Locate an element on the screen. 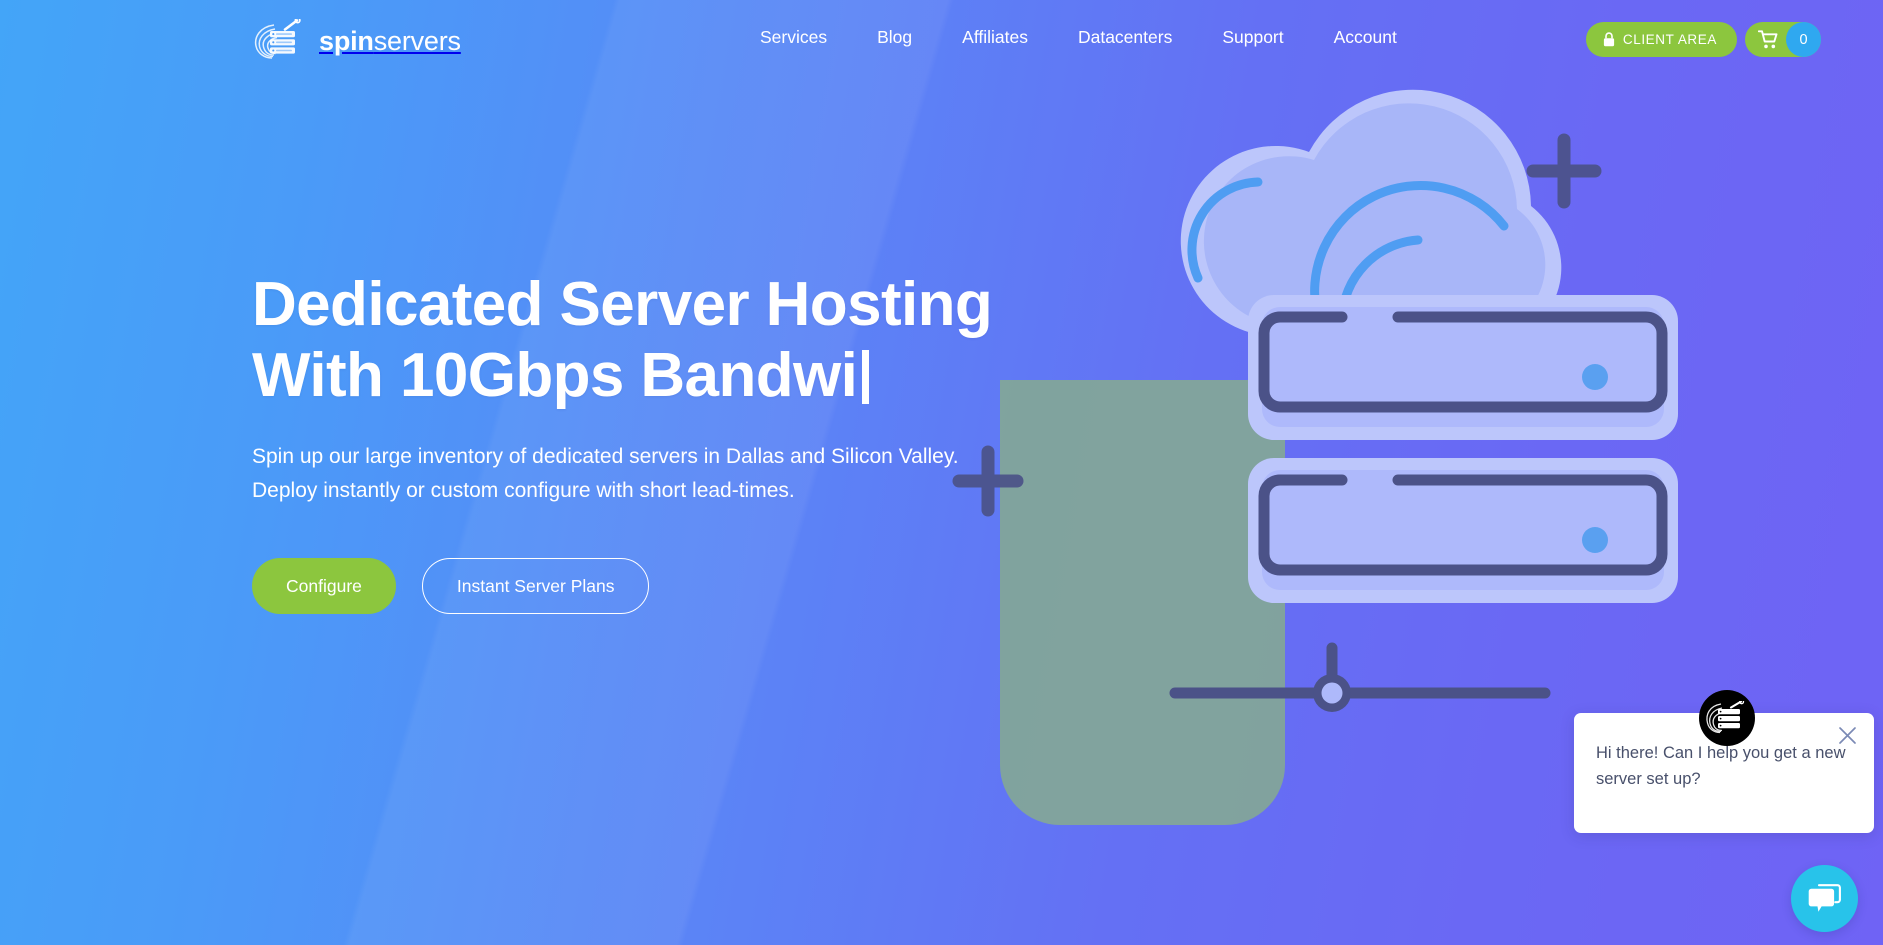 This screenshot has width=1883, height=945. logo-wordmark-light: servers is located at coordinates (417, 40).